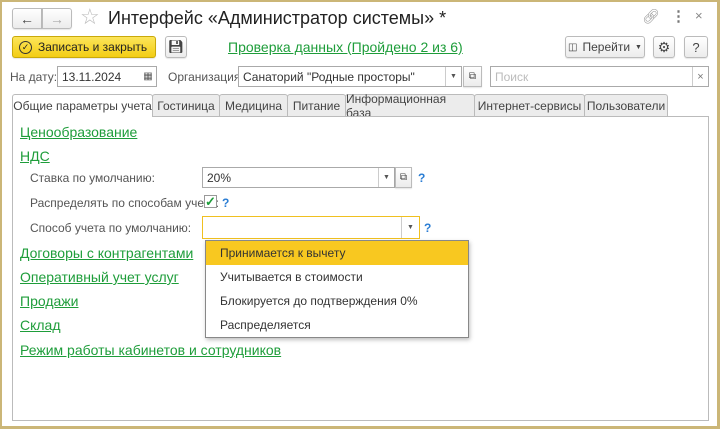  What do you see at coordinates (337, 253) in the screenshot?
I see `dropdown-option: Принимается к вычету` at bounding box center [337, 253].